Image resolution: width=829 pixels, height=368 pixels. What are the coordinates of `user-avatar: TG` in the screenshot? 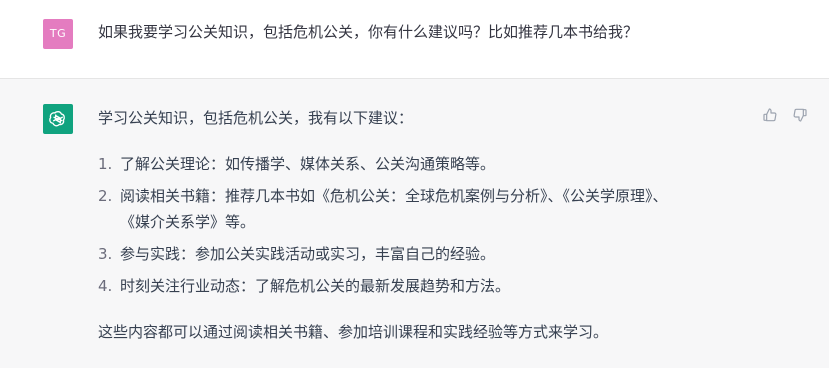 It's located at (58, 34).